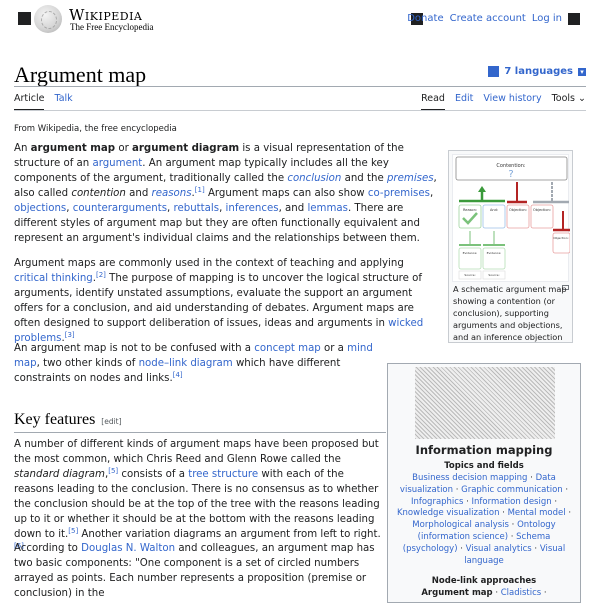 This screenshot has height=603, width=600. Describe the element at coordinates (112, 27) in the screenshot. I see `wikipedia-tagline: The Free Encyclopedia` at that location.